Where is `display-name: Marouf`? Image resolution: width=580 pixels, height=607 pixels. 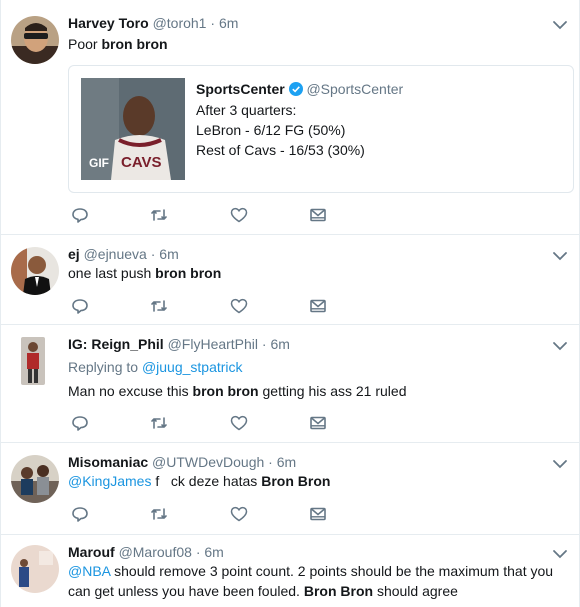 display-name: Marouf is located at coordinates (91, 552).